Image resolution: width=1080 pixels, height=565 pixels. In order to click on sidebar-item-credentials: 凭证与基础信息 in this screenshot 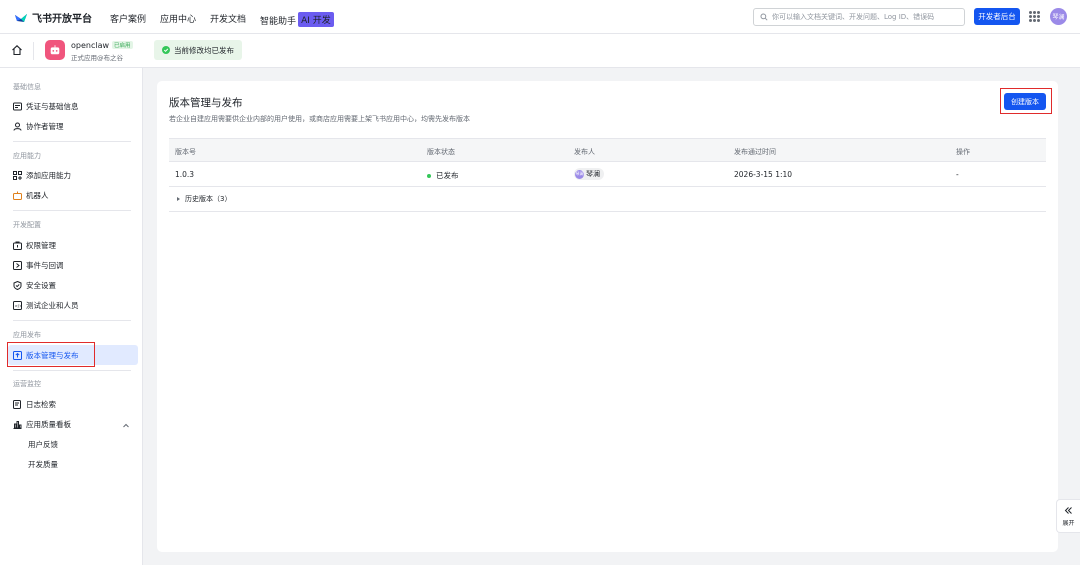, I will do `click(71, 106)`.